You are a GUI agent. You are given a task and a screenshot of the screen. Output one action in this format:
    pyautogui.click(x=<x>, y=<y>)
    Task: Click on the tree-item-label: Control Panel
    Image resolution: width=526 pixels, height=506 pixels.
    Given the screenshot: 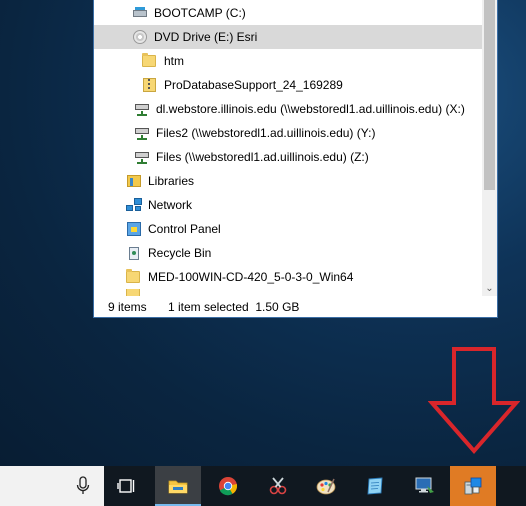 What is the action you would take?
    pyautogui.click(x=184, y=229)
    